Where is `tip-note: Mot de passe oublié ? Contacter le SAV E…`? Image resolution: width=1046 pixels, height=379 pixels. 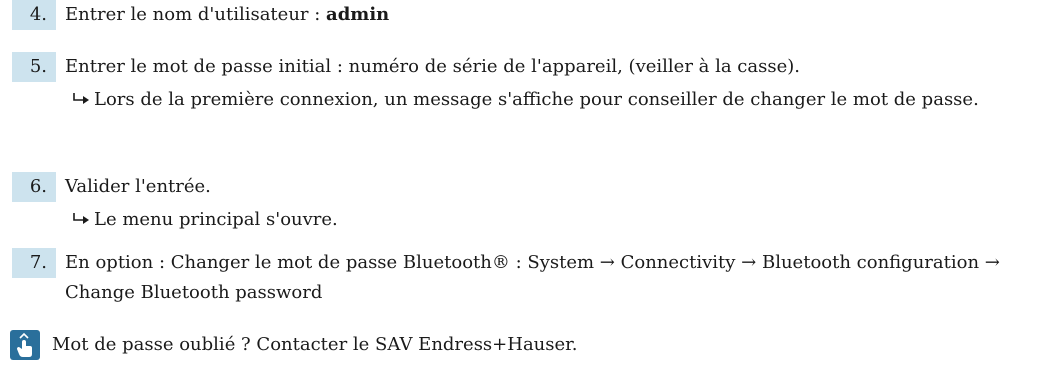 tip-note: Mot de passe oublié ? Contacter le SAV E… is located at coordinates (294, 345).